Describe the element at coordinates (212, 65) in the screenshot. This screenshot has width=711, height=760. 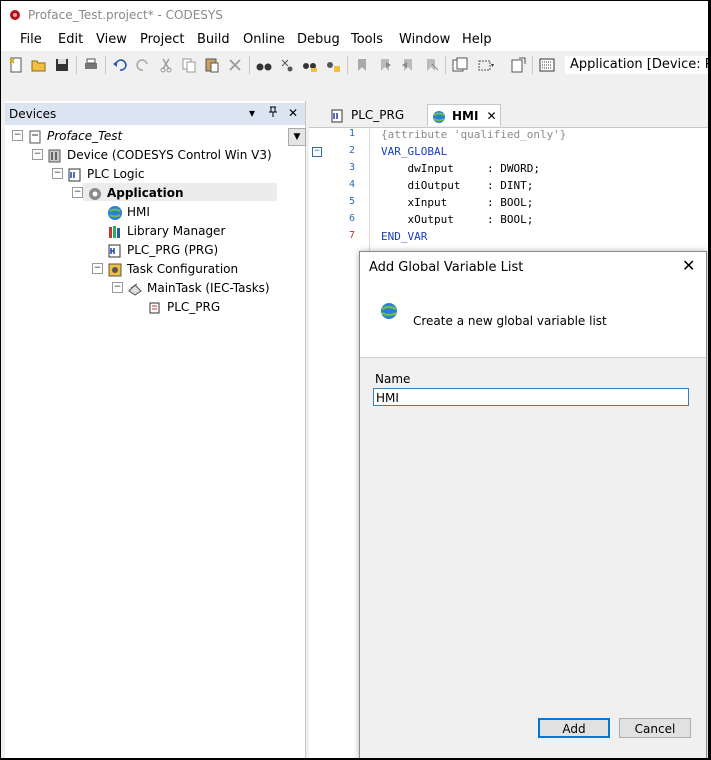
I see `paste-icon` at that location.